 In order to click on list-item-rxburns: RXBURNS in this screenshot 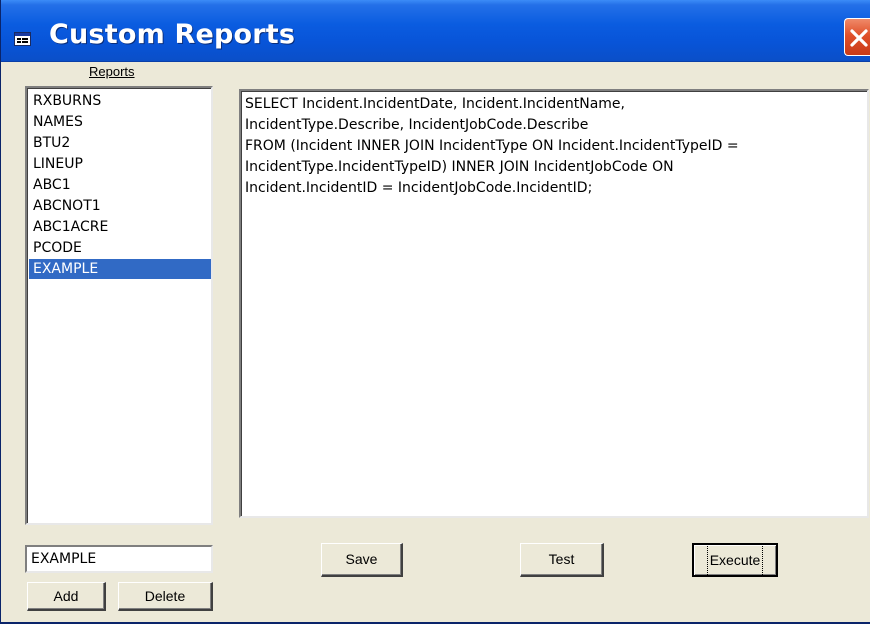, I will do `click(120, 101)`.